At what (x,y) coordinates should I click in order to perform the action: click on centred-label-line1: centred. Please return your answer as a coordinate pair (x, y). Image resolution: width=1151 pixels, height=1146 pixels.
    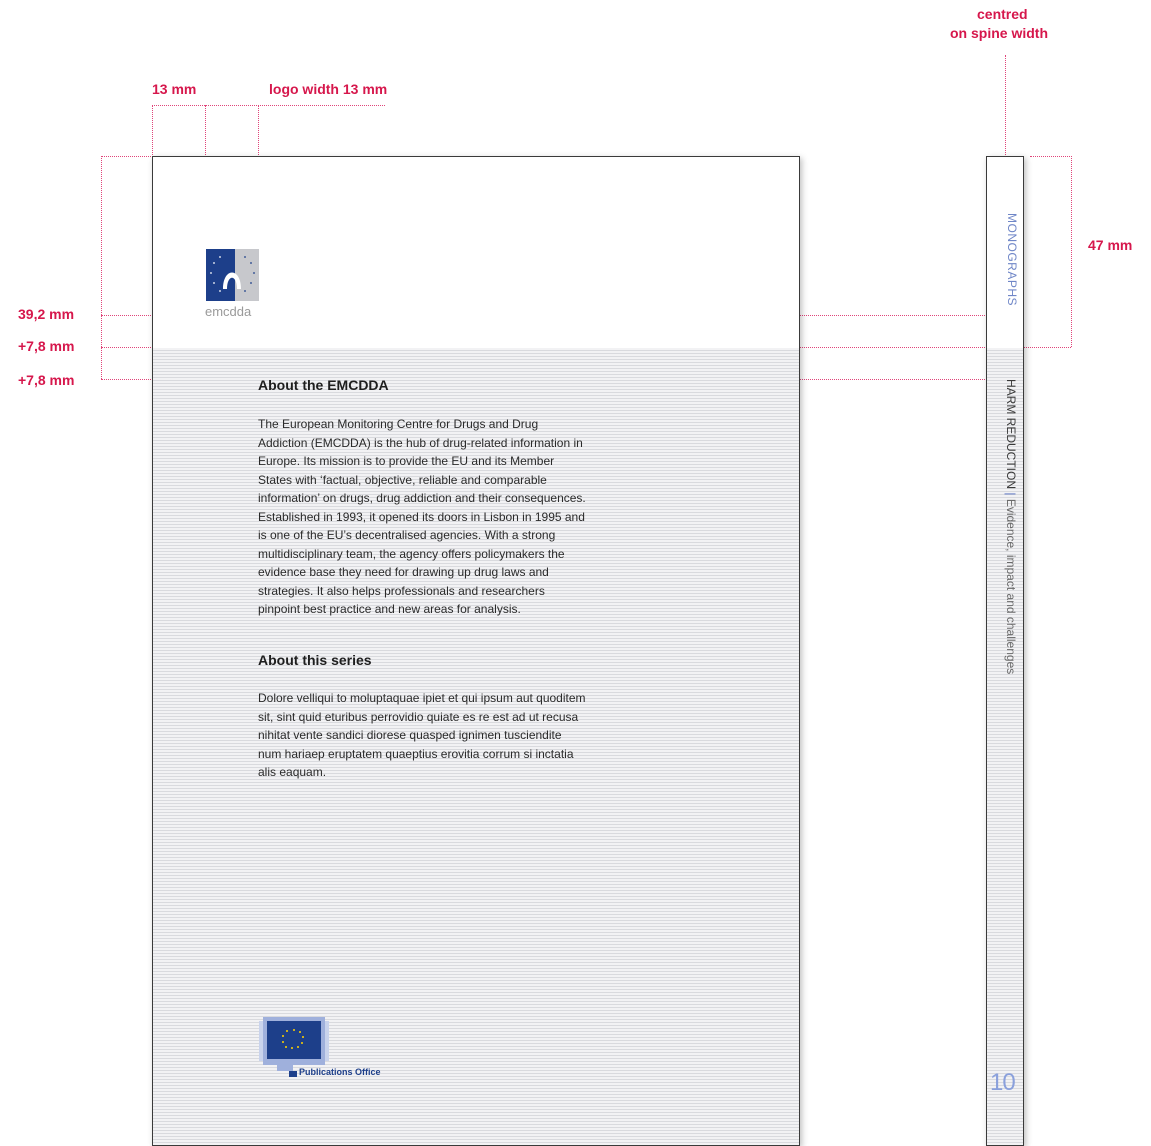
    Looking at the image, I should click on (1002, 14).